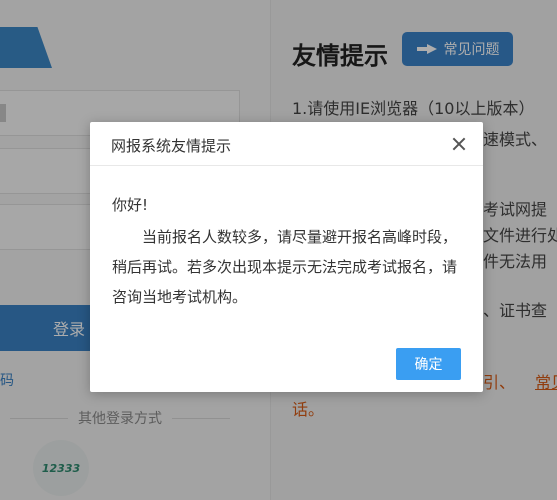 The image size is (557, 500). I want to click on close-icon, so click(459, 144).